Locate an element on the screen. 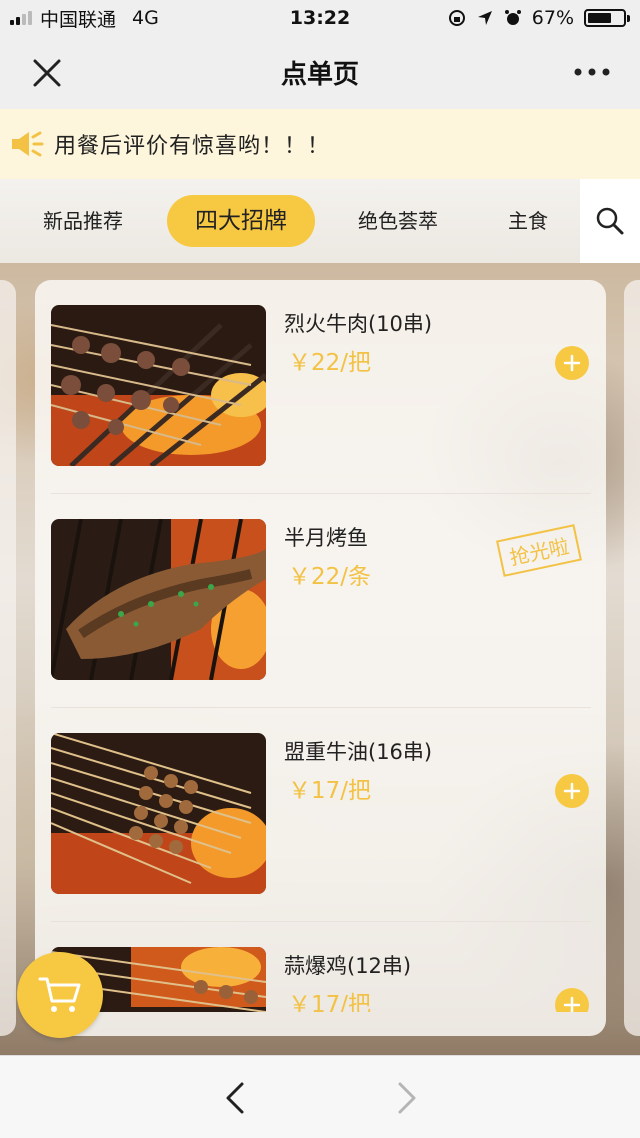  dish-image-tallow-skewers is located at coordinates (158, 813).